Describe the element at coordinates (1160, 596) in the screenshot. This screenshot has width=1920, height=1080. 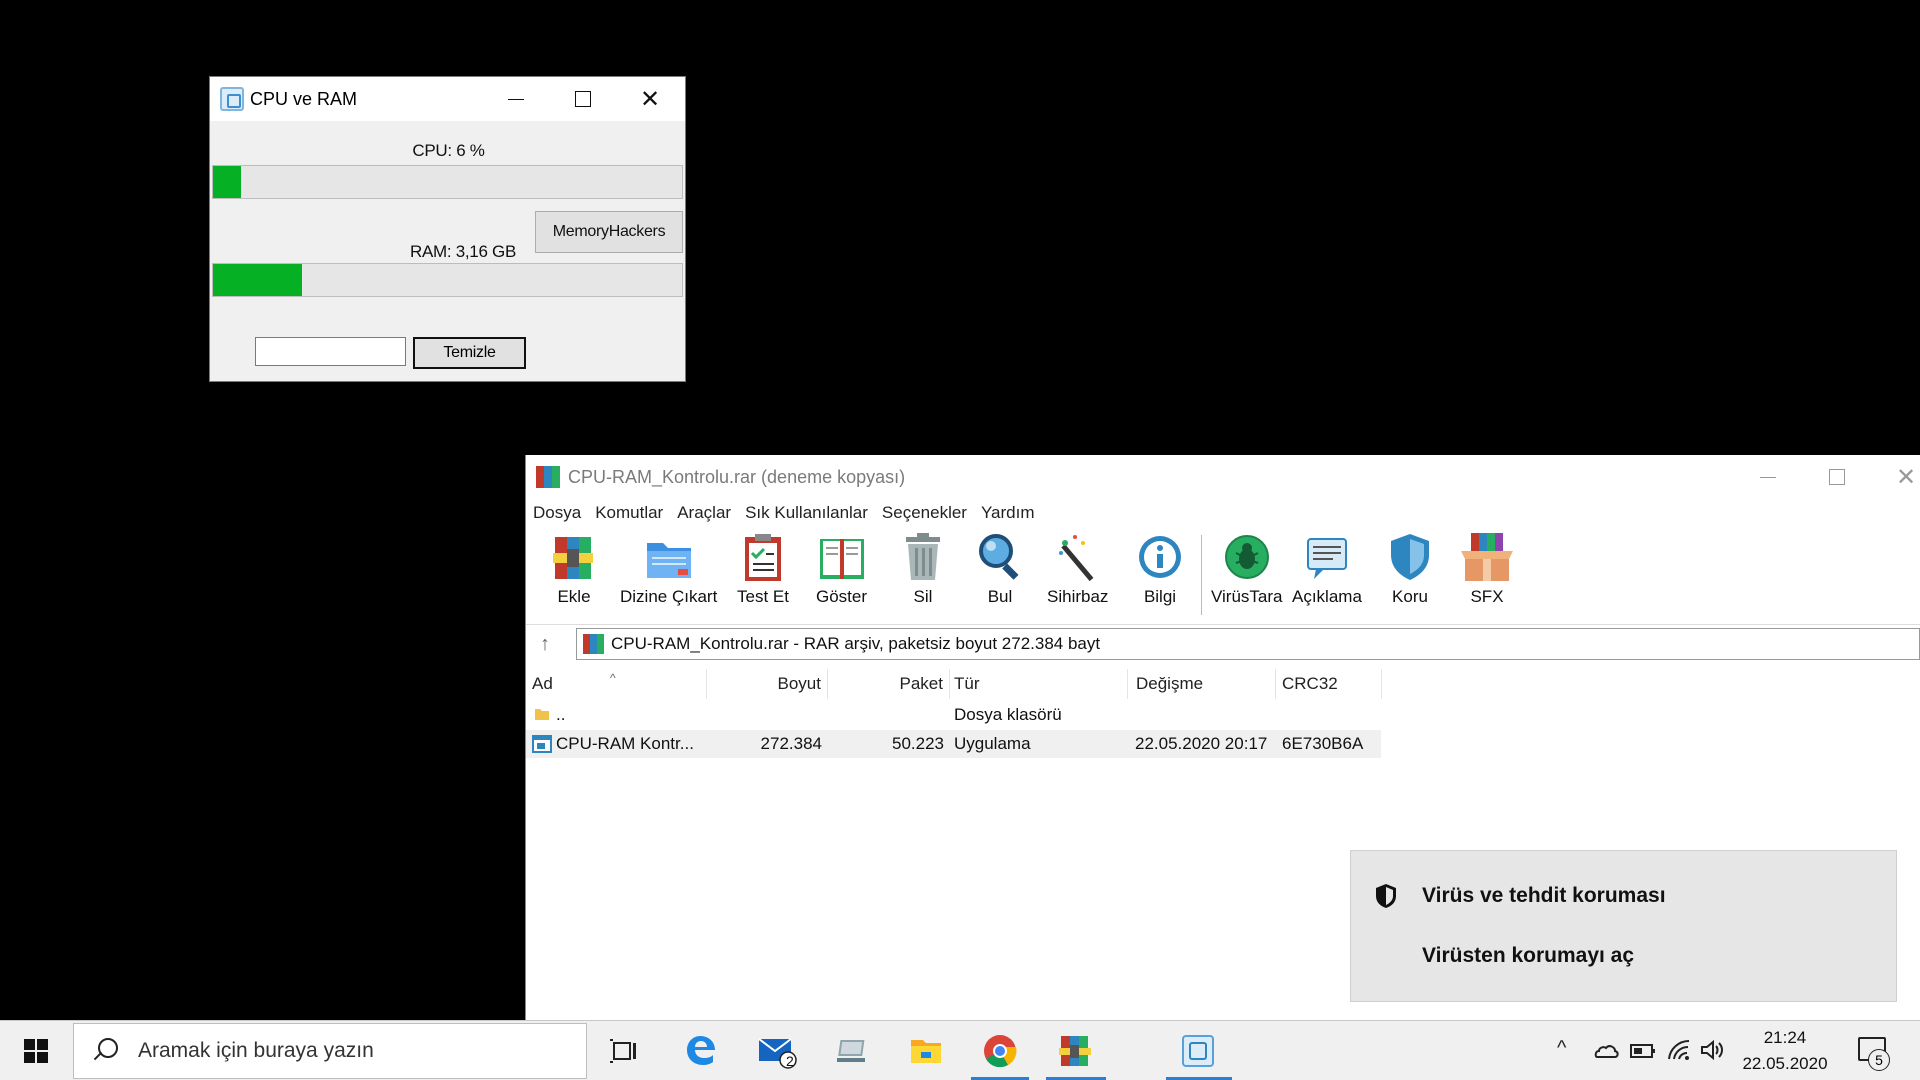
I see `tool-label: Bilgi` at that location.